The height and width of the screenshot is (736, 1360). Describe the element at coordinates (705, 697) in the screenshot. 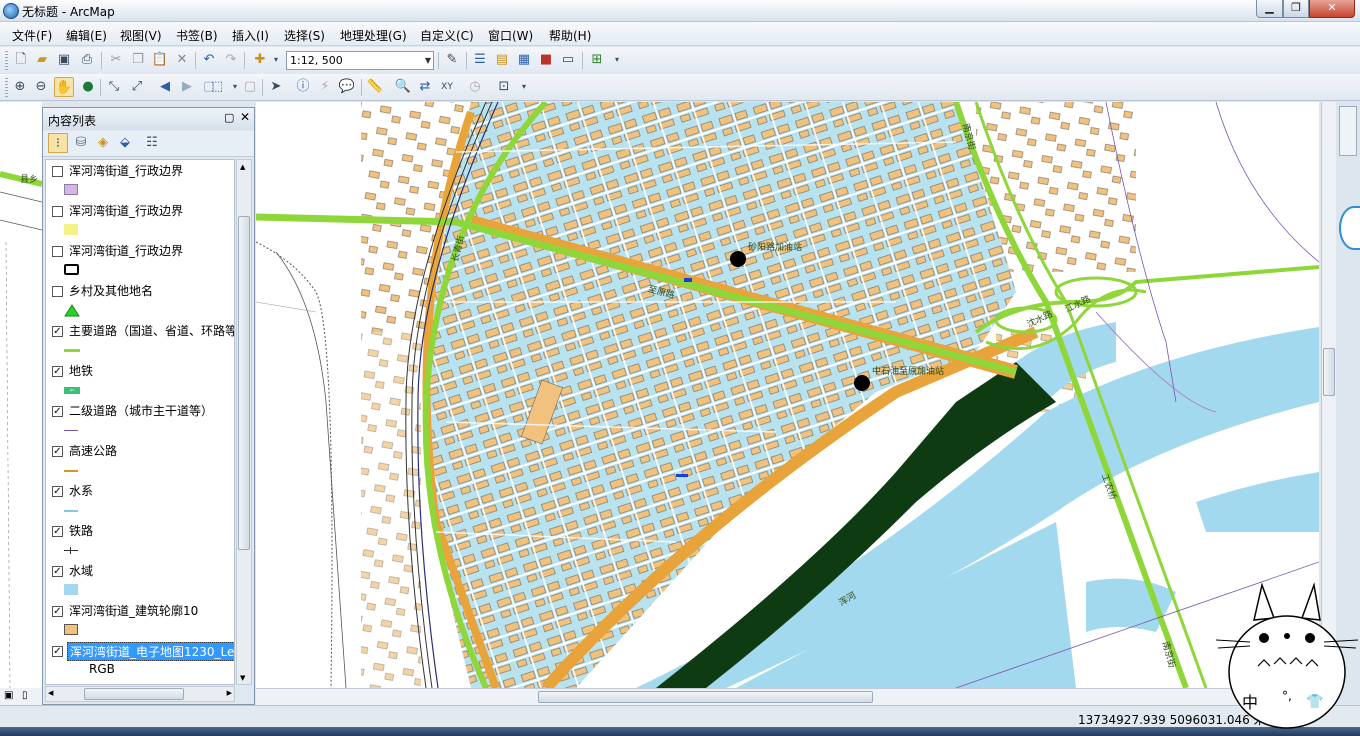

I see `map-horizontal-thumb` at that location.